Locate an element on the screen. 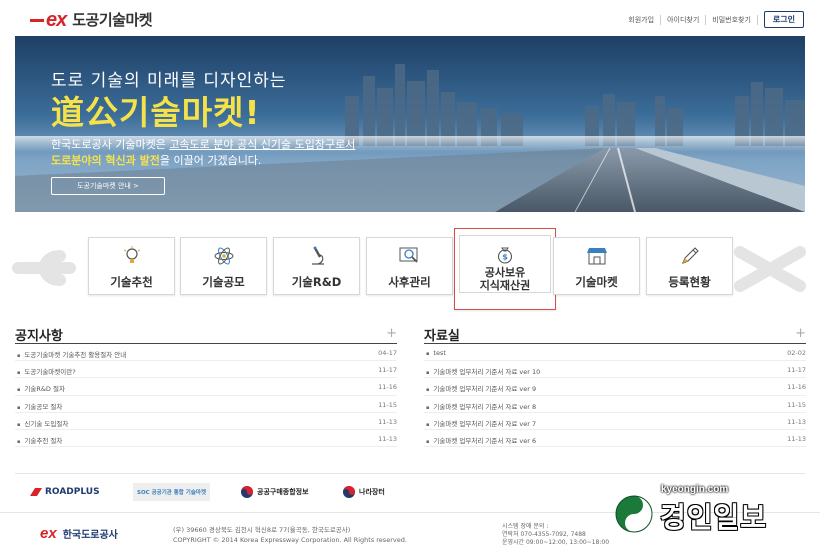 This screenshot has width=820, height=555. banner-desc-suffix: 을 이끌어 가겠습니다. is located at coordinates (210, 160).